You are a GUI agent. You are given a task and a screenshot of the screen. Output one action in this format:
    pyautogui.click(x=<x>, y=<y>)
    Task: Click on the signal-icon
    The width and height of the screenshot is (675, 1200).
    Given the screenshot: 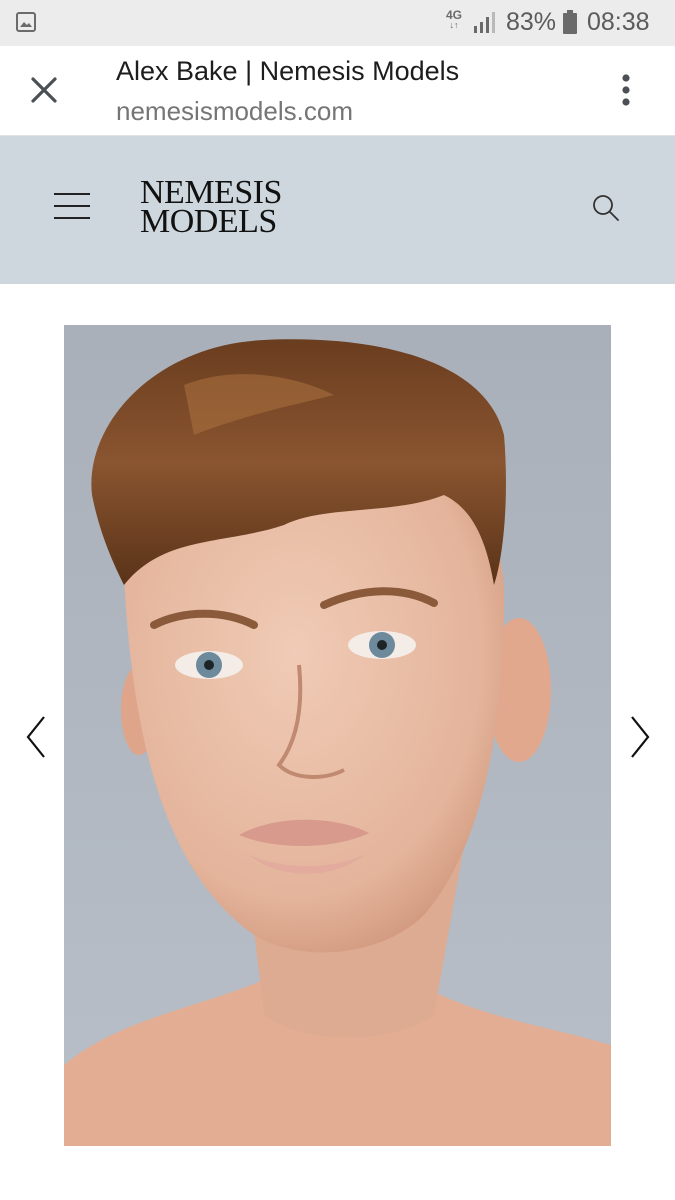 What is the action you would take?
    pyautogui.click(x=484, y=22)
    